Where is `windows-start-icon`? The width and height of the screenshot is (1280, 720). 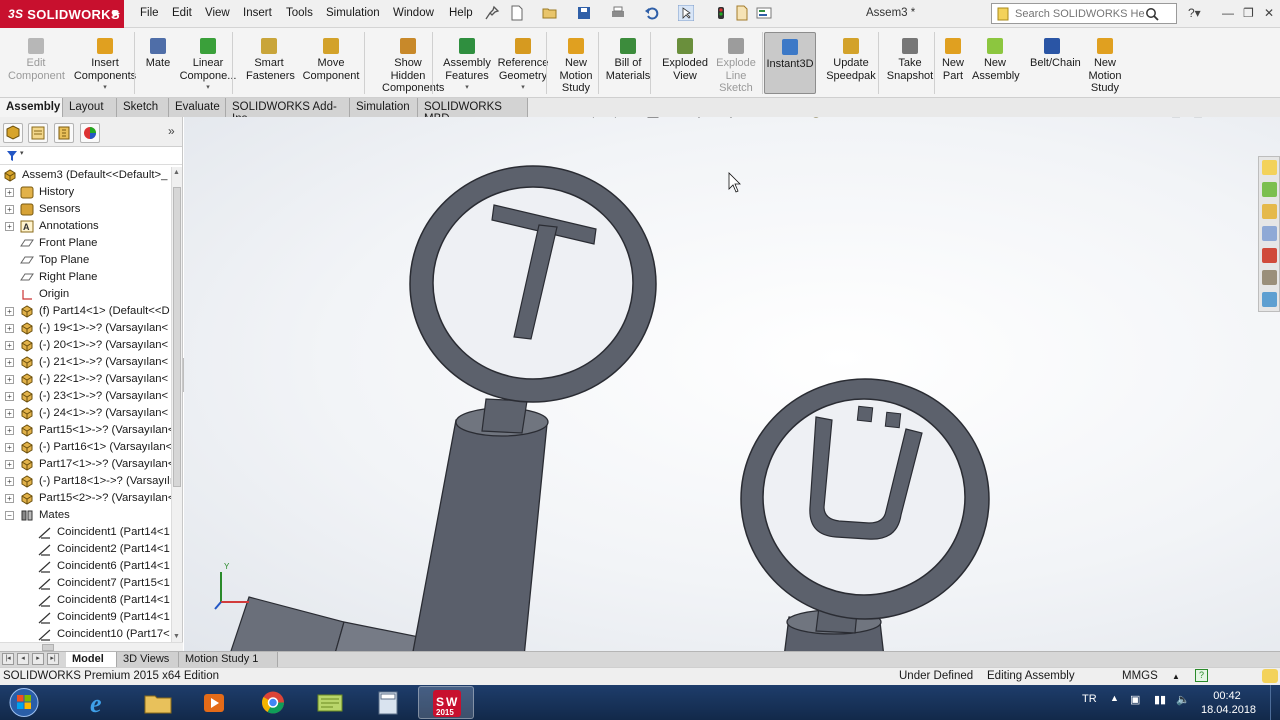 windows-start-icon is located at coordinates (24, 702).